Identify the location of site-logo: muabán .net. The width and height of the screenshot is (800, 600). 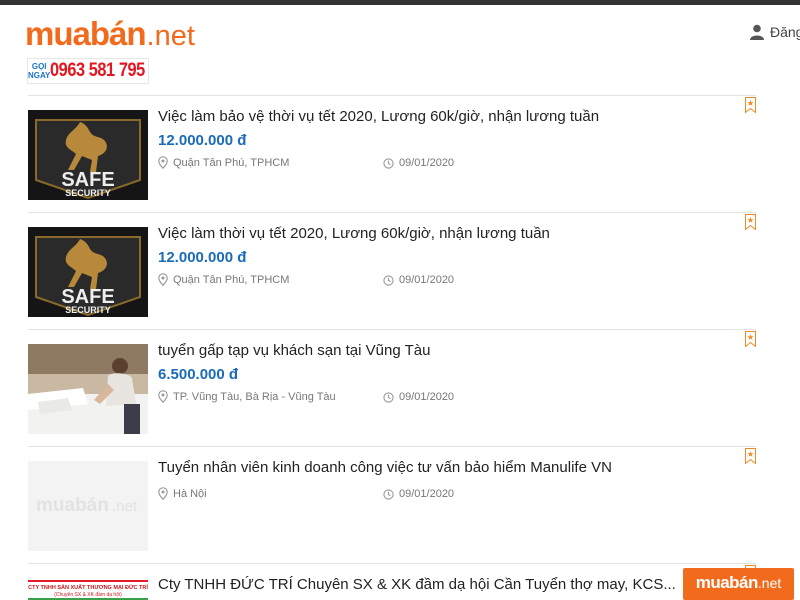
(110, 33).